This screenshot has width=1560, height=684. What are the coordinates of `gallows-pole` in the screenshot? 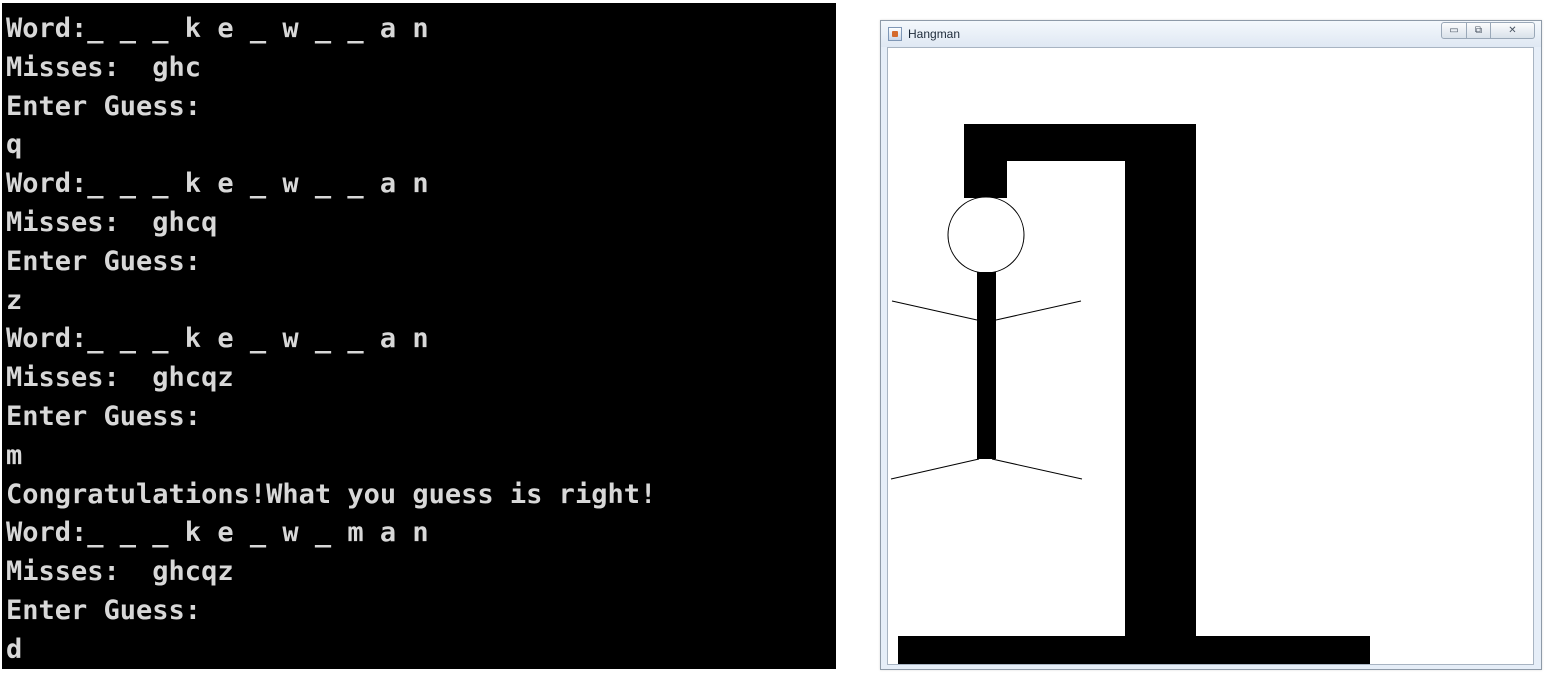 It's located at (1160, 381).